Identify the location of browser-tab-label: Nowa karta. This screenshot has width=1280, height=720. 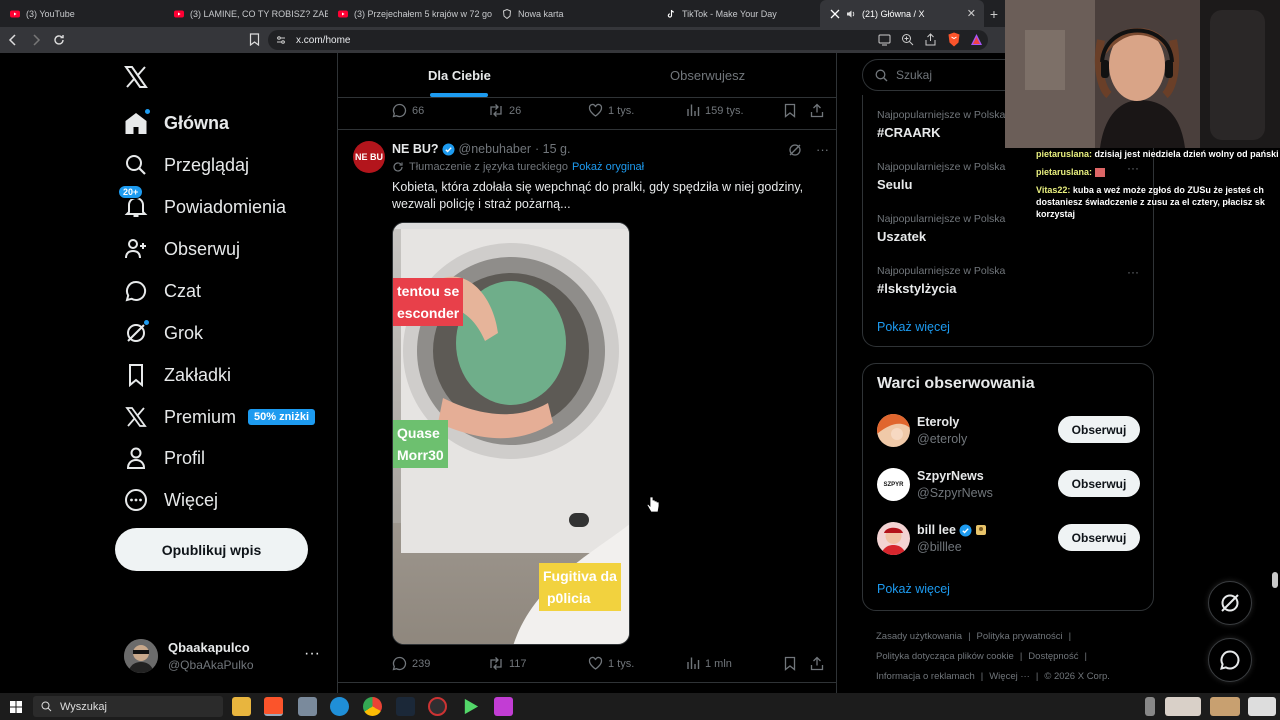
(541, 13).